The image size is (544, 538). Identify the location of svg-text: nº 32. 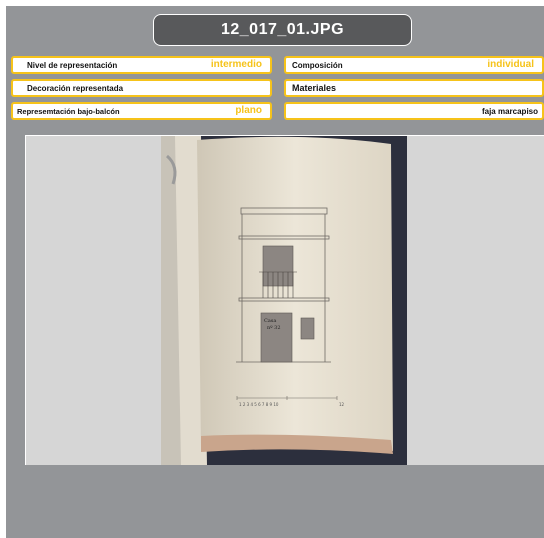
(274, 328).